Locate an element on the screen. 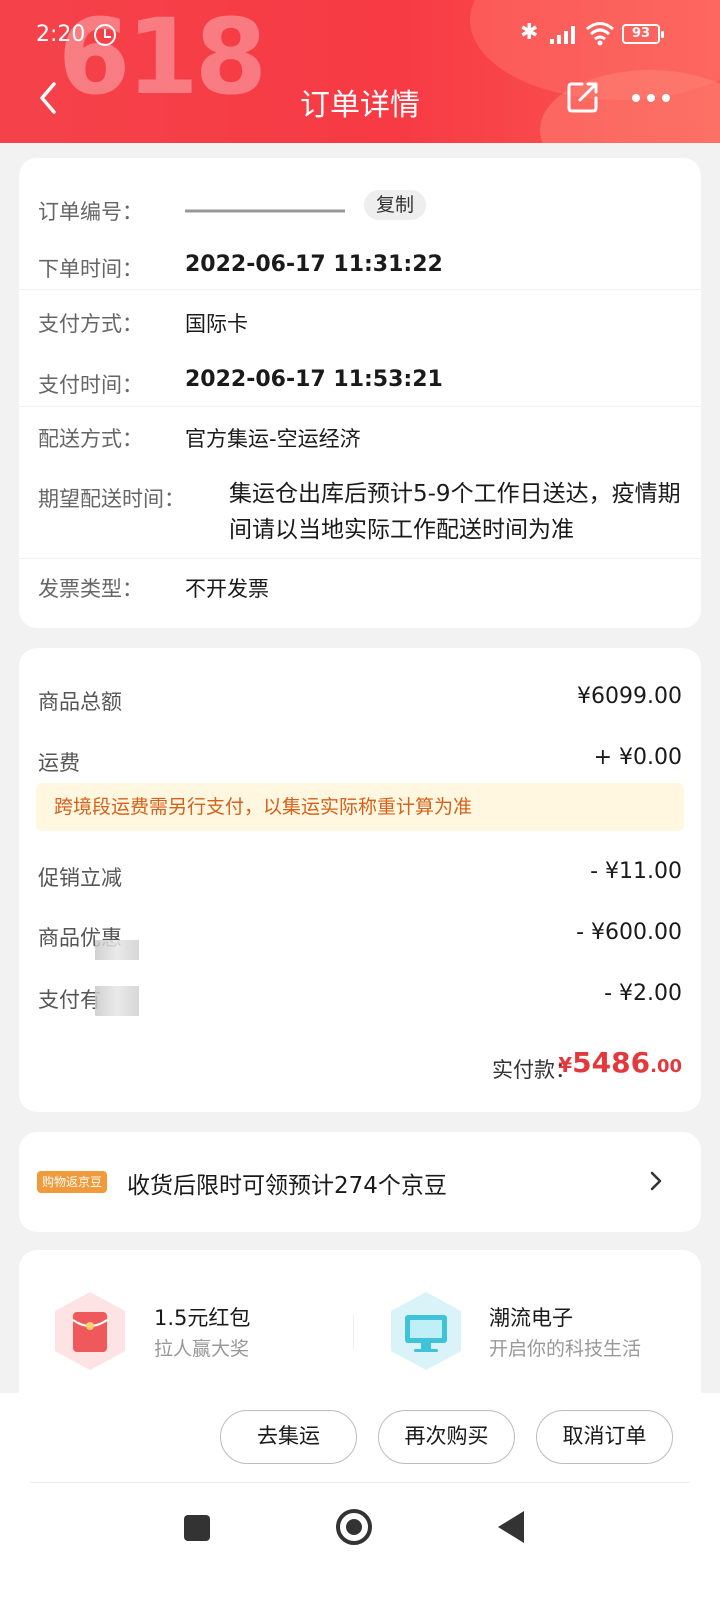 This screenshot has height=1601, width=720. jd-bean-card: 购物返京豆 收货后限时可领预计274个京豆 is located at coordinates (360, 1182).